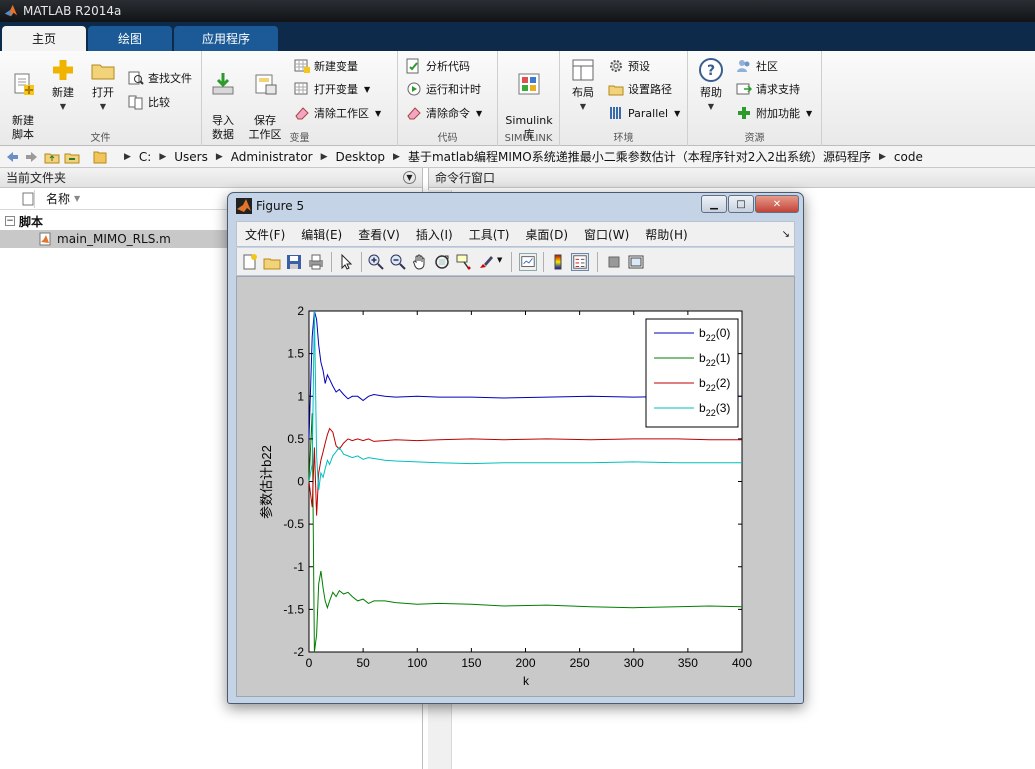  What do you see at coordinates (198, 157) in the screenshot?
I see `breadcrumb-item: Users ▶` at bounding box center [198, 157].